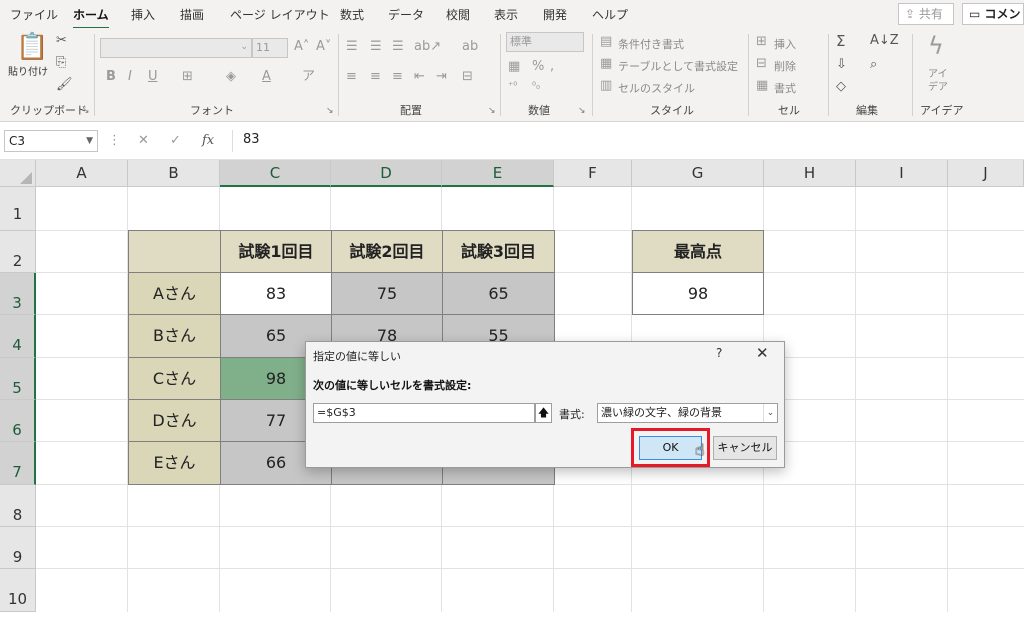 The width and height of the screenshot is (1024, 629). Describe the element at coordinates (745, 448) in the screenshot. I see `cancel-button: キャンセル` at that location.